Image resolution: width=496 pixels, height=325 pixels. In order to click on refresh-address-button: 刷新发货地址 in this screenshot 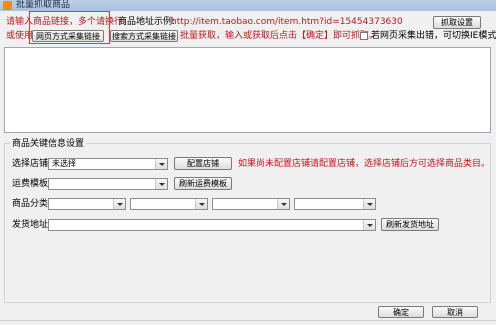, I will do `click(410, 224)`.